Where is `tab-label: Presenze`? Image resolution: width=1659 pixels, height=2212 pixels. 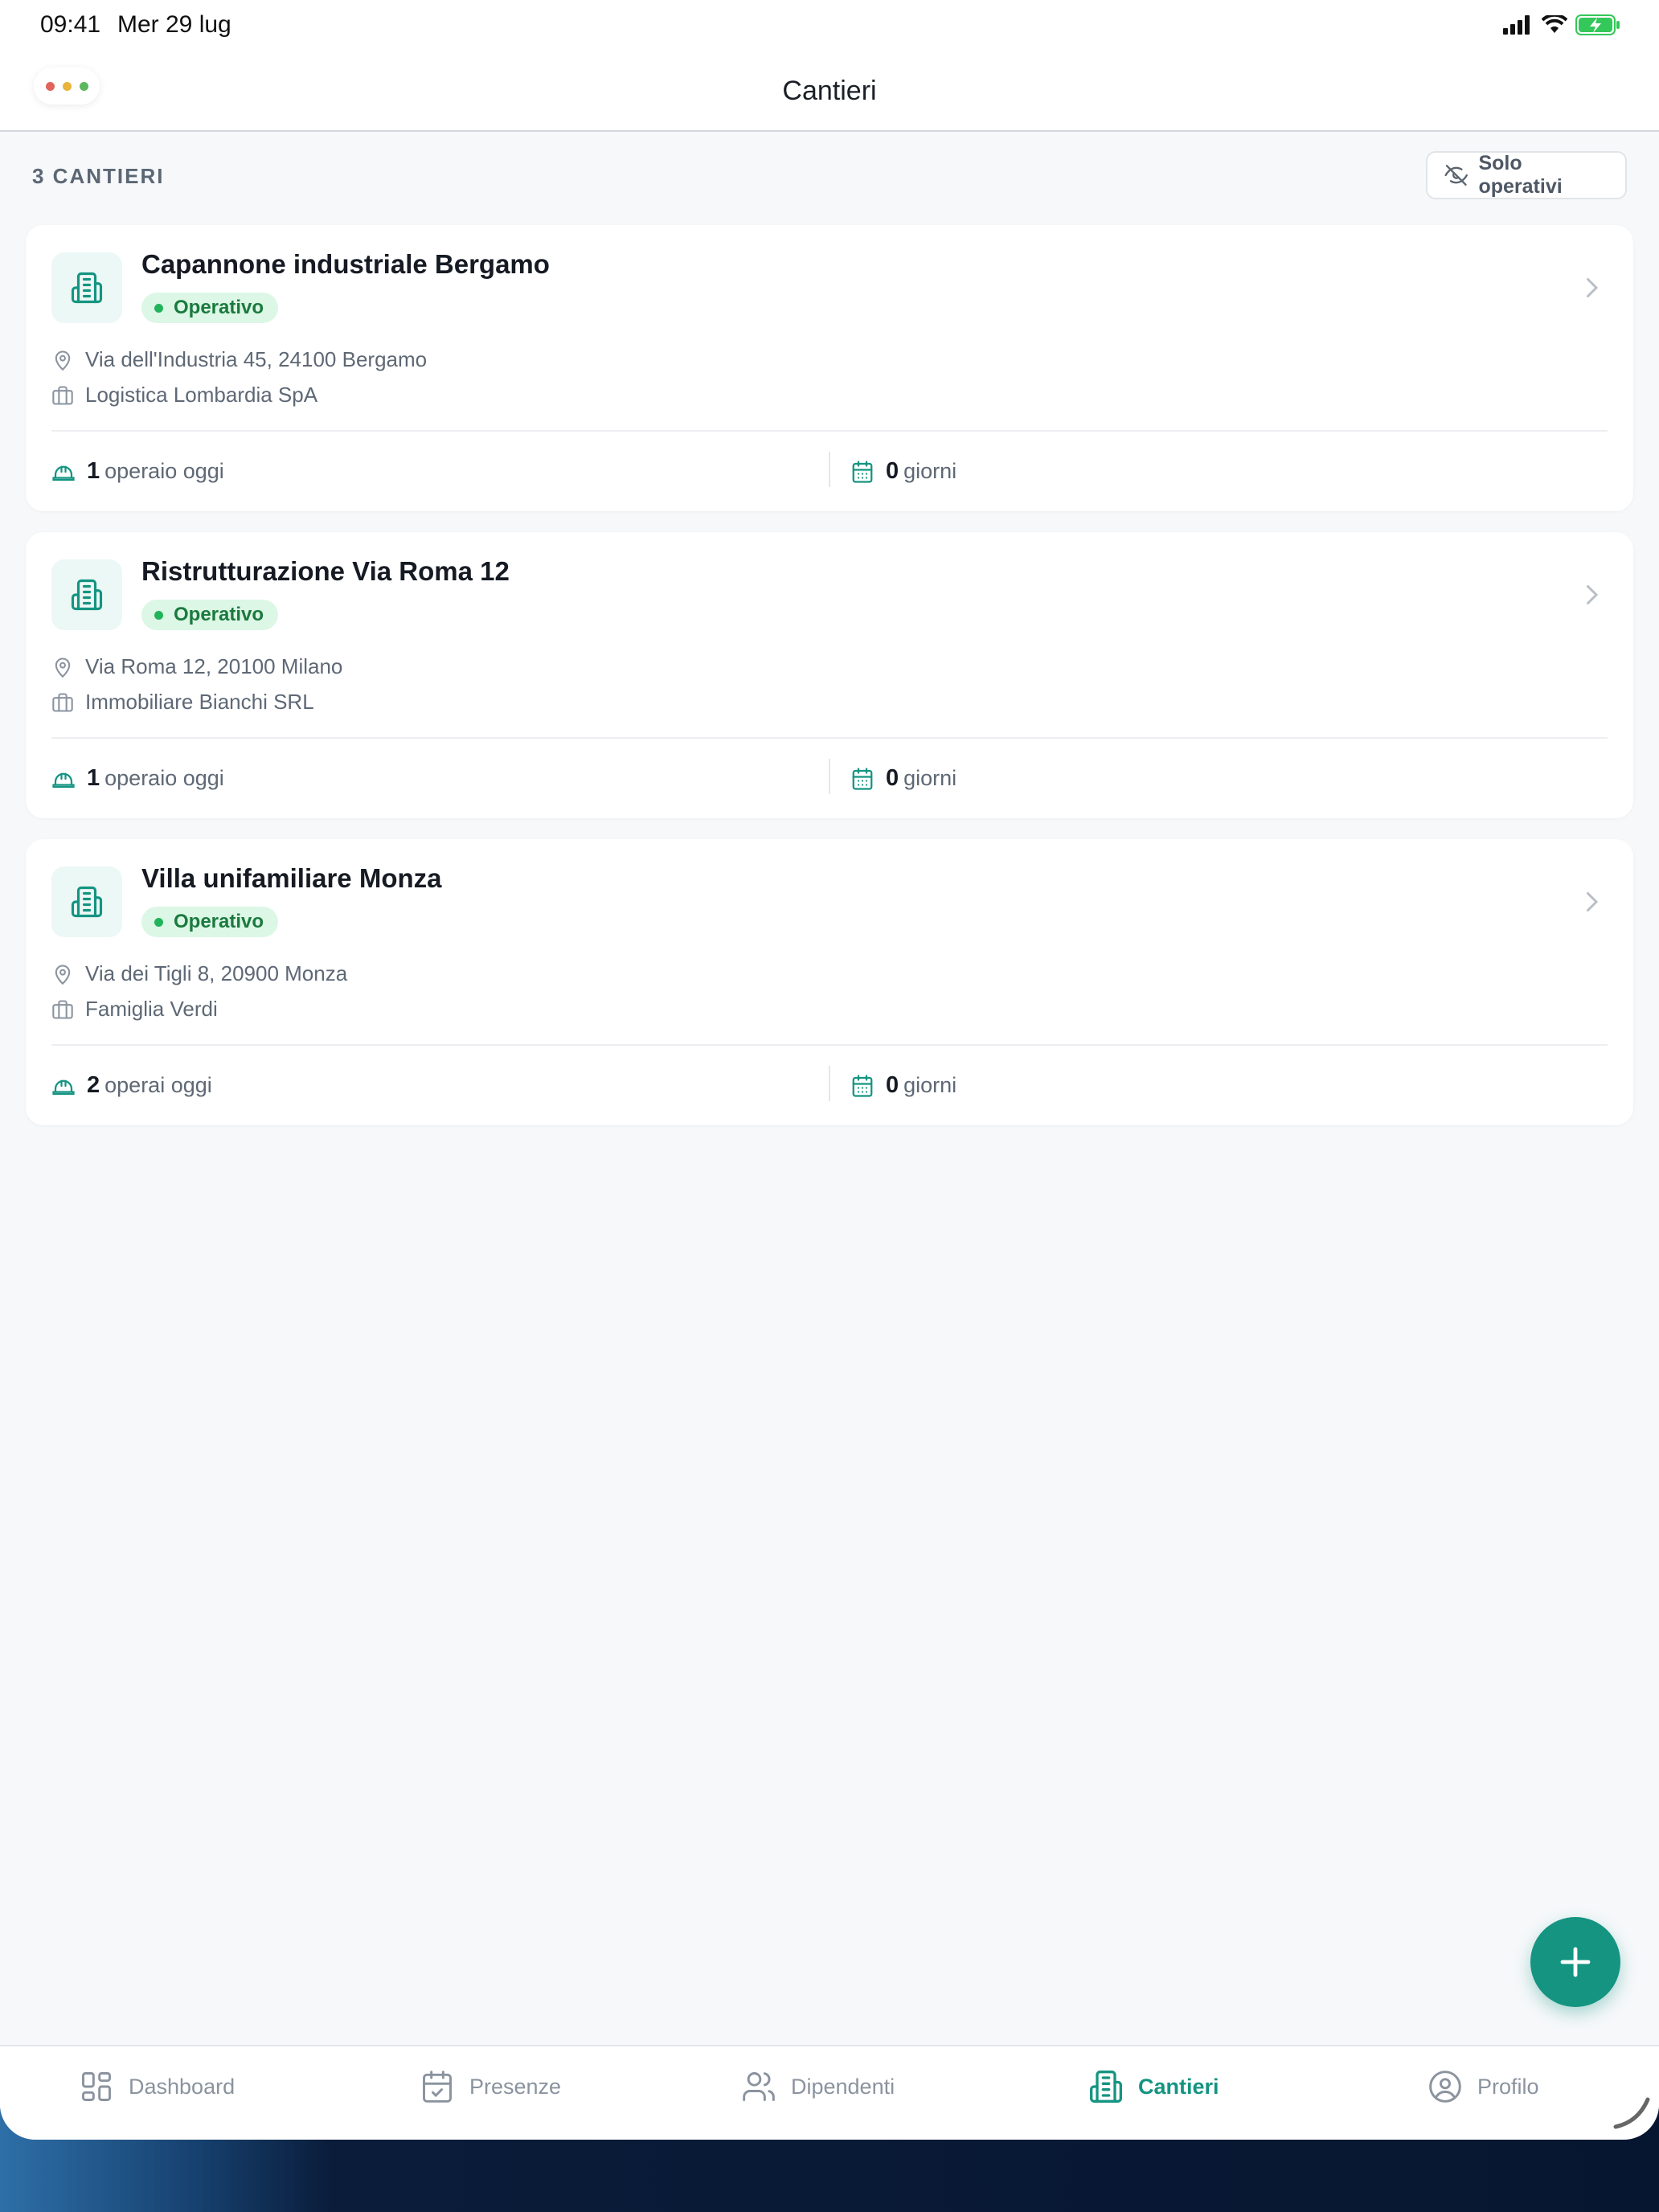
tab-label: Presenze is located at coordinates (515, 2086).